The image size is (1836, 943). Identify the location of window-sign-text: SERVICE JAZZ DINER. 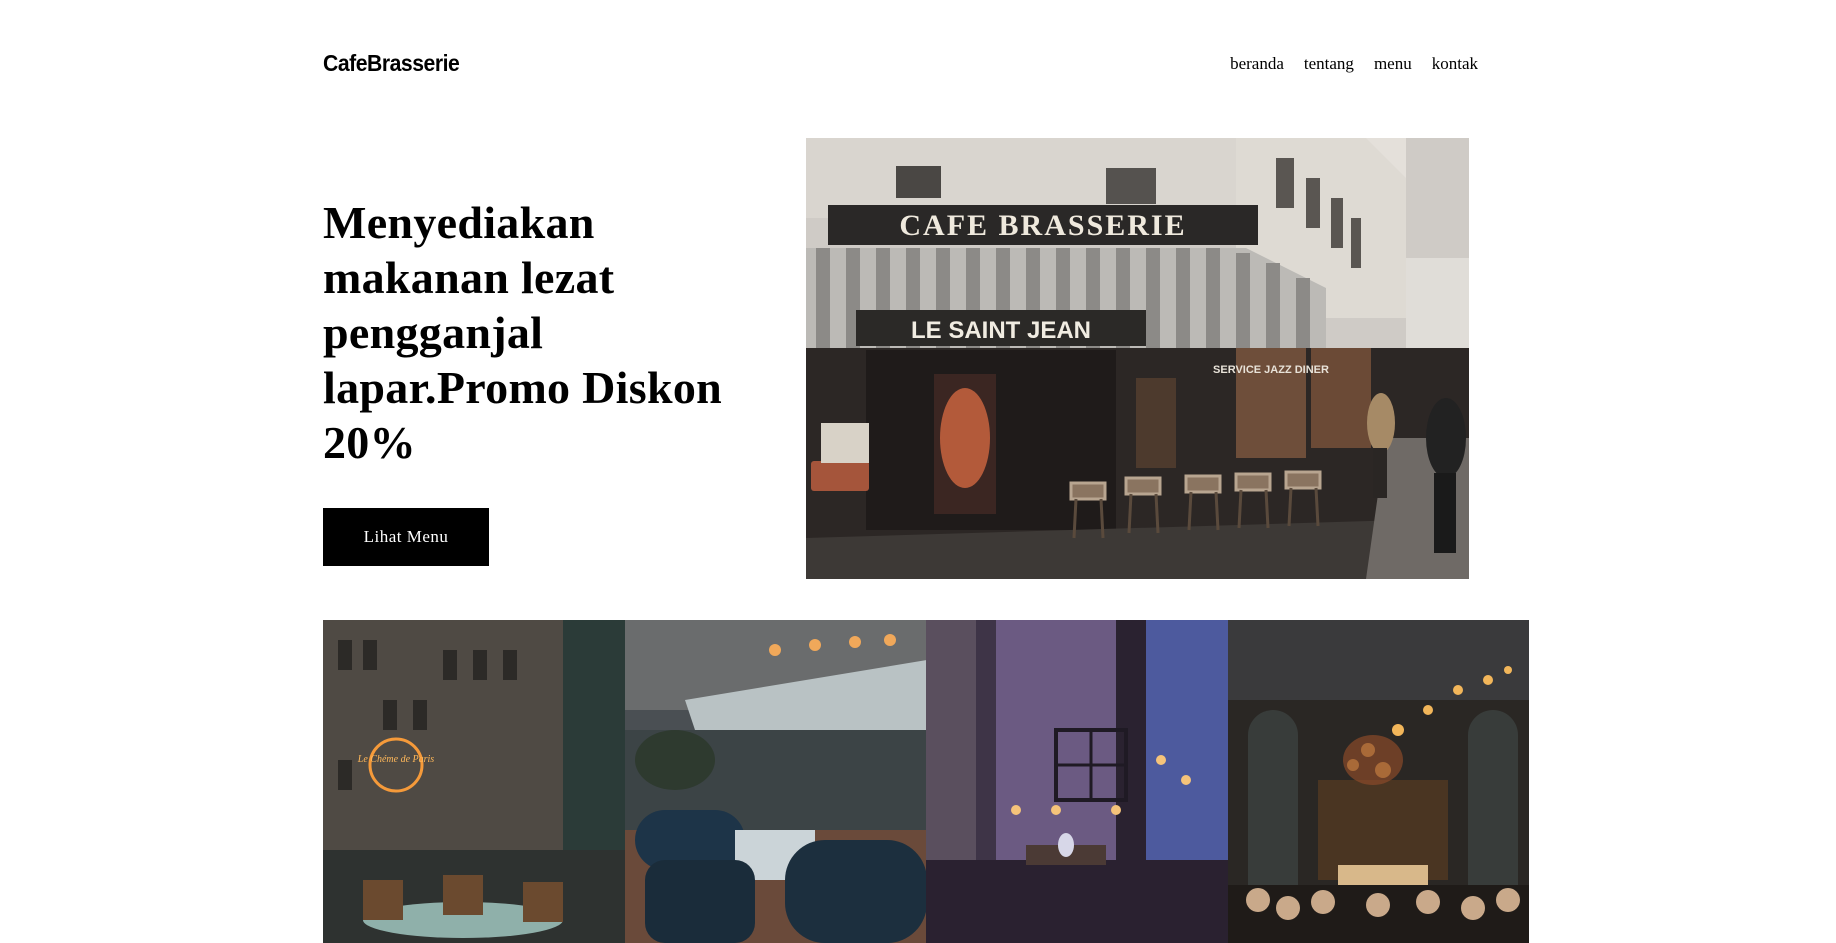
(1271, 370).